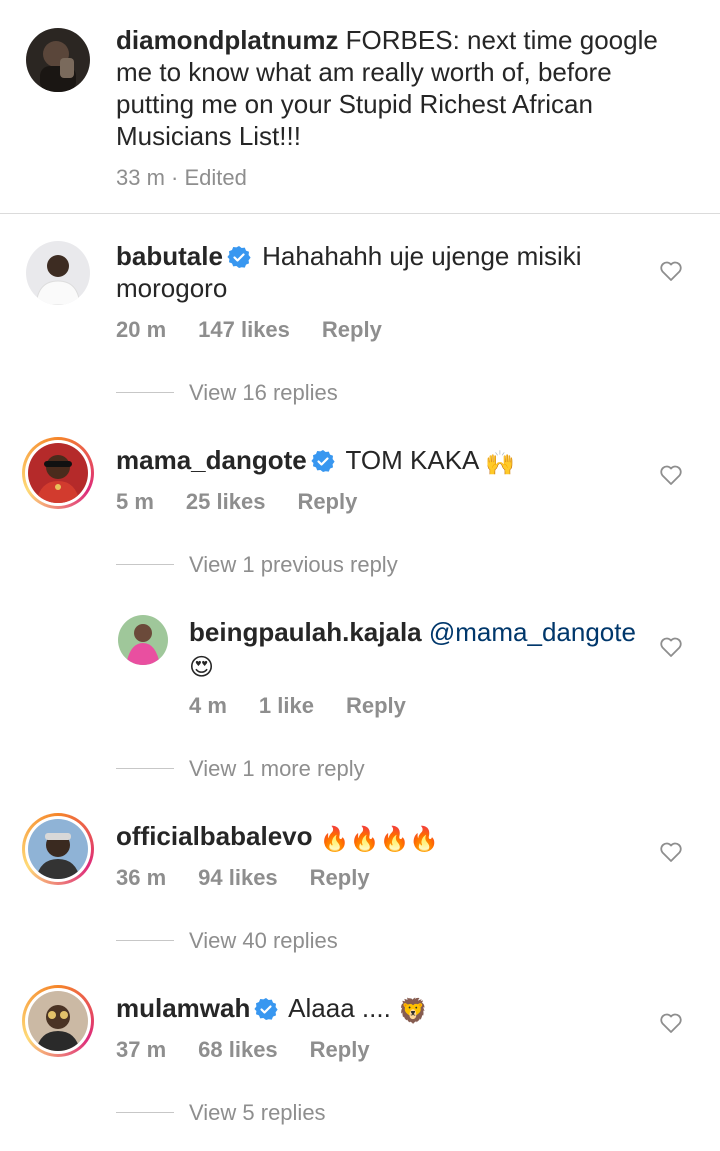 This screenshot has height=1151, width=720. Describe the element at coordinates (211, 460) in the screenshot. I see `comment-username: mama_dangote` at that location.